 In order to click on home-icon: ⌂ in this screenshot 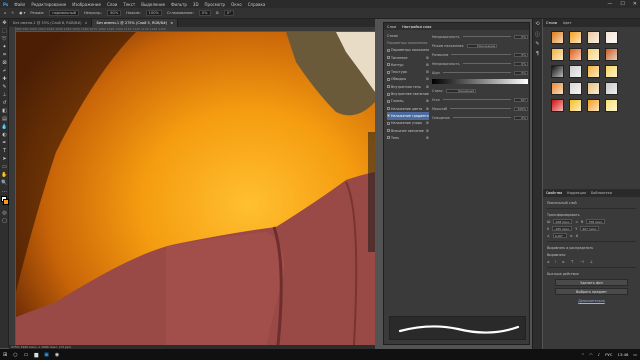, I will do `click(5, 13)`.